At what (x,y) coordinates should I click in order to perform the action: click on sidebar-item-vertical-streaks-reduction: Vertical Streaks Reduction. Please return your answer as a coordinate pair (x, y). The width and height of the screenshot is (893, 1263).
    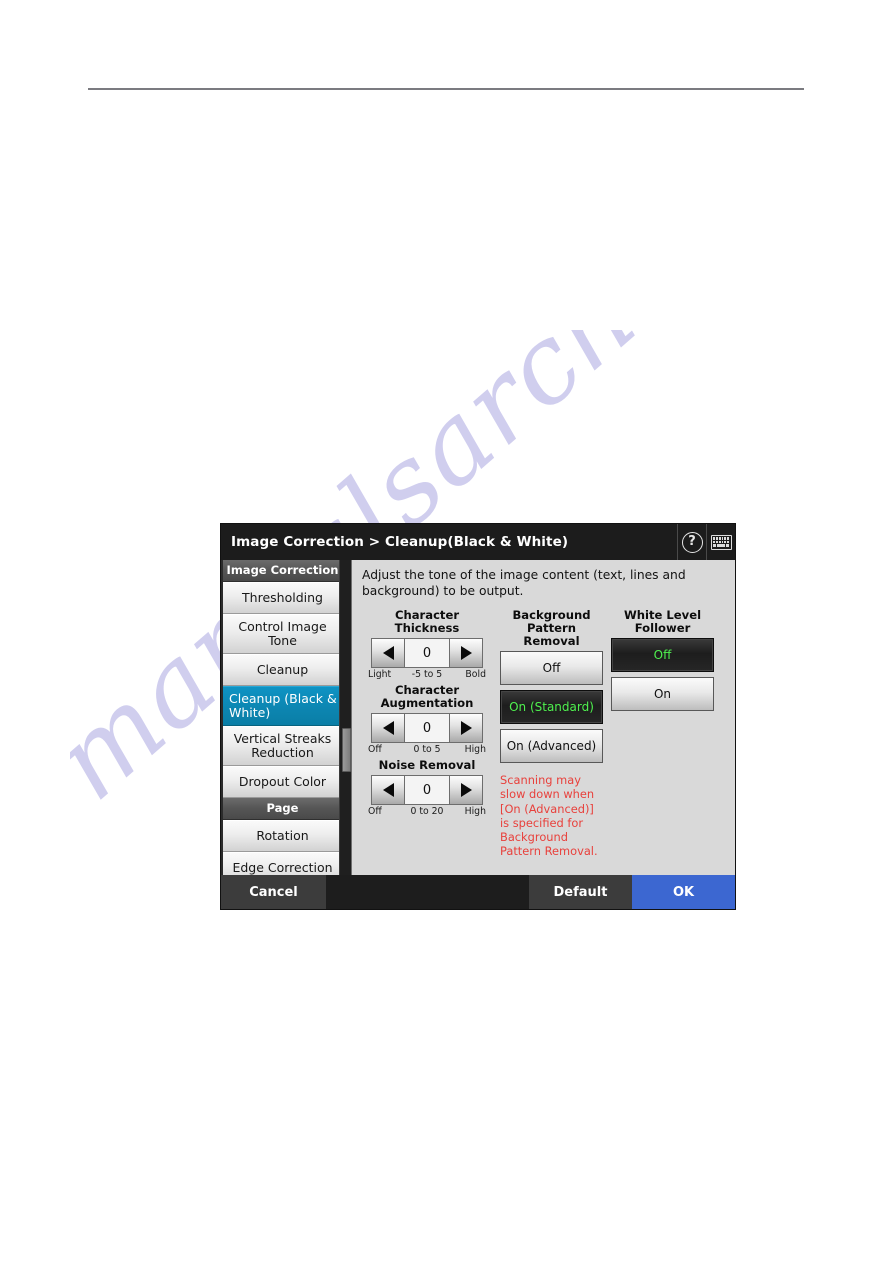
    Looking at the image, I should click on (282, 746).